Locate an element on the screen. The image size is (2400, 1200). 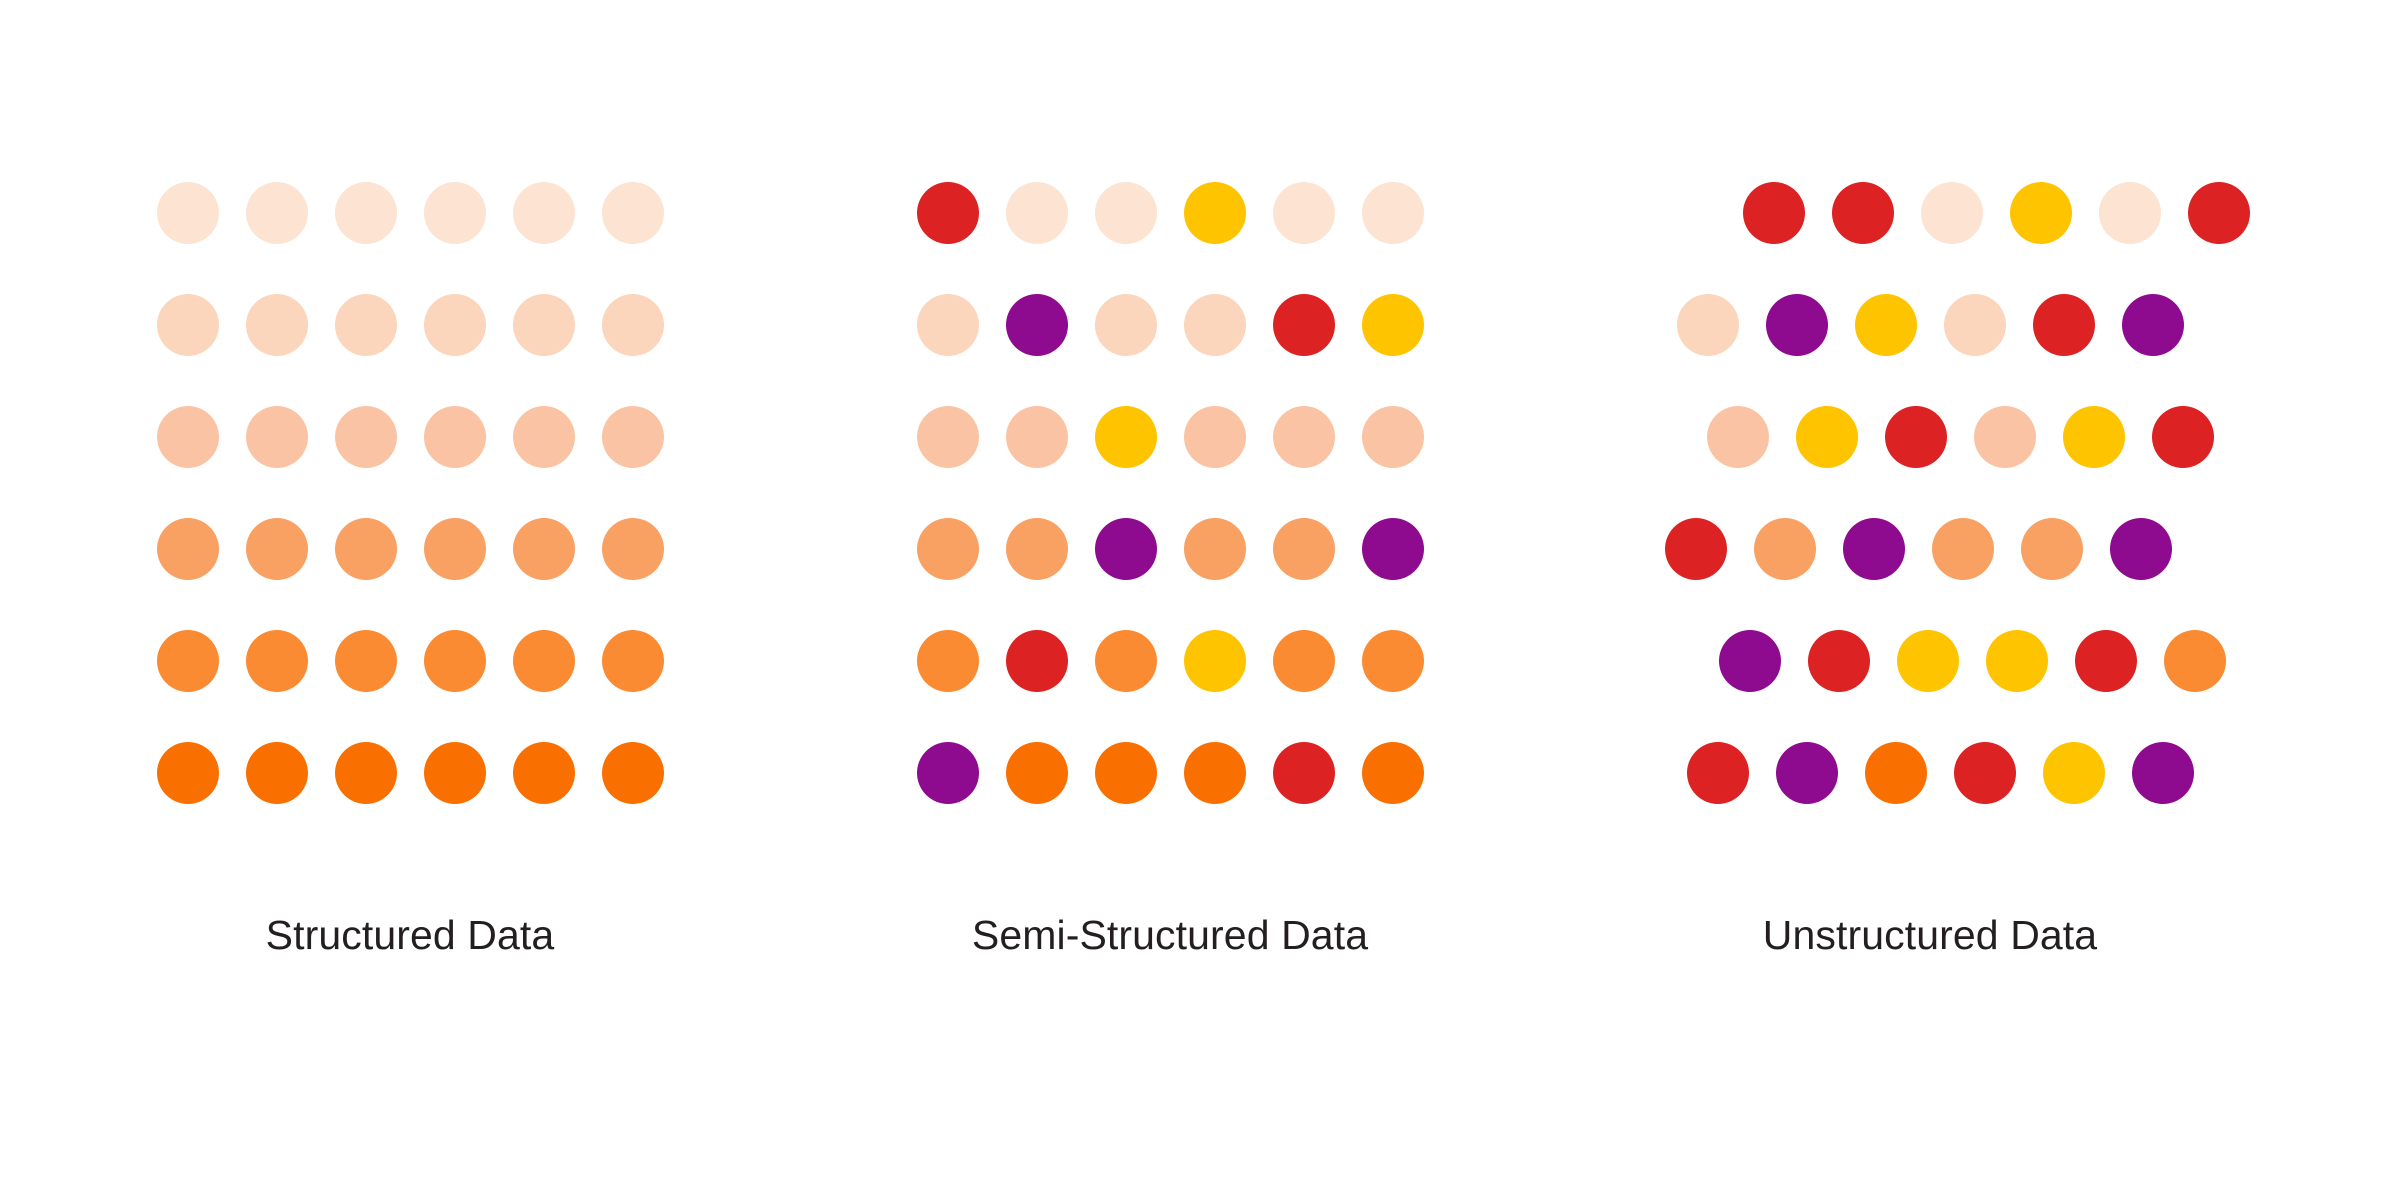
panel-caption-semi-structured: Semi-Structured Data is located at coordinates (1170, 935).